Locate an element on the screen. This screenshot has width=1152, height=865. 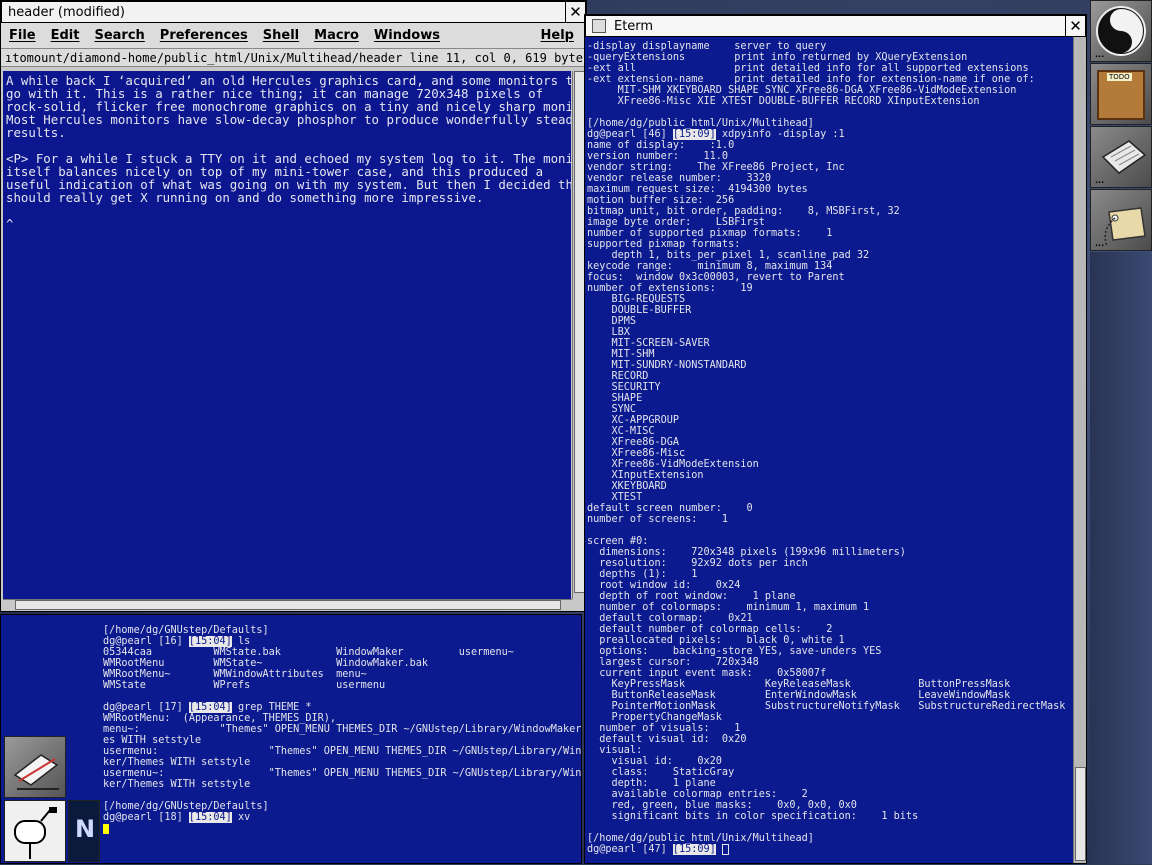
eterm-line: XInputExtension is located at coordinates (645, 475).